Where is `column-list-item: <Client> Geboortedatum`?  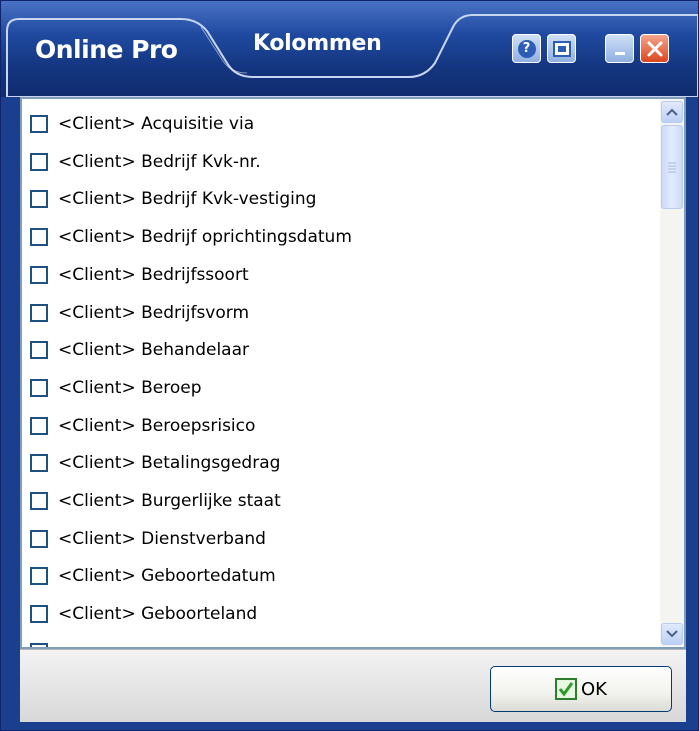 column-list-item: <Client> Geboortedatum is located at coordinates (153, 576).